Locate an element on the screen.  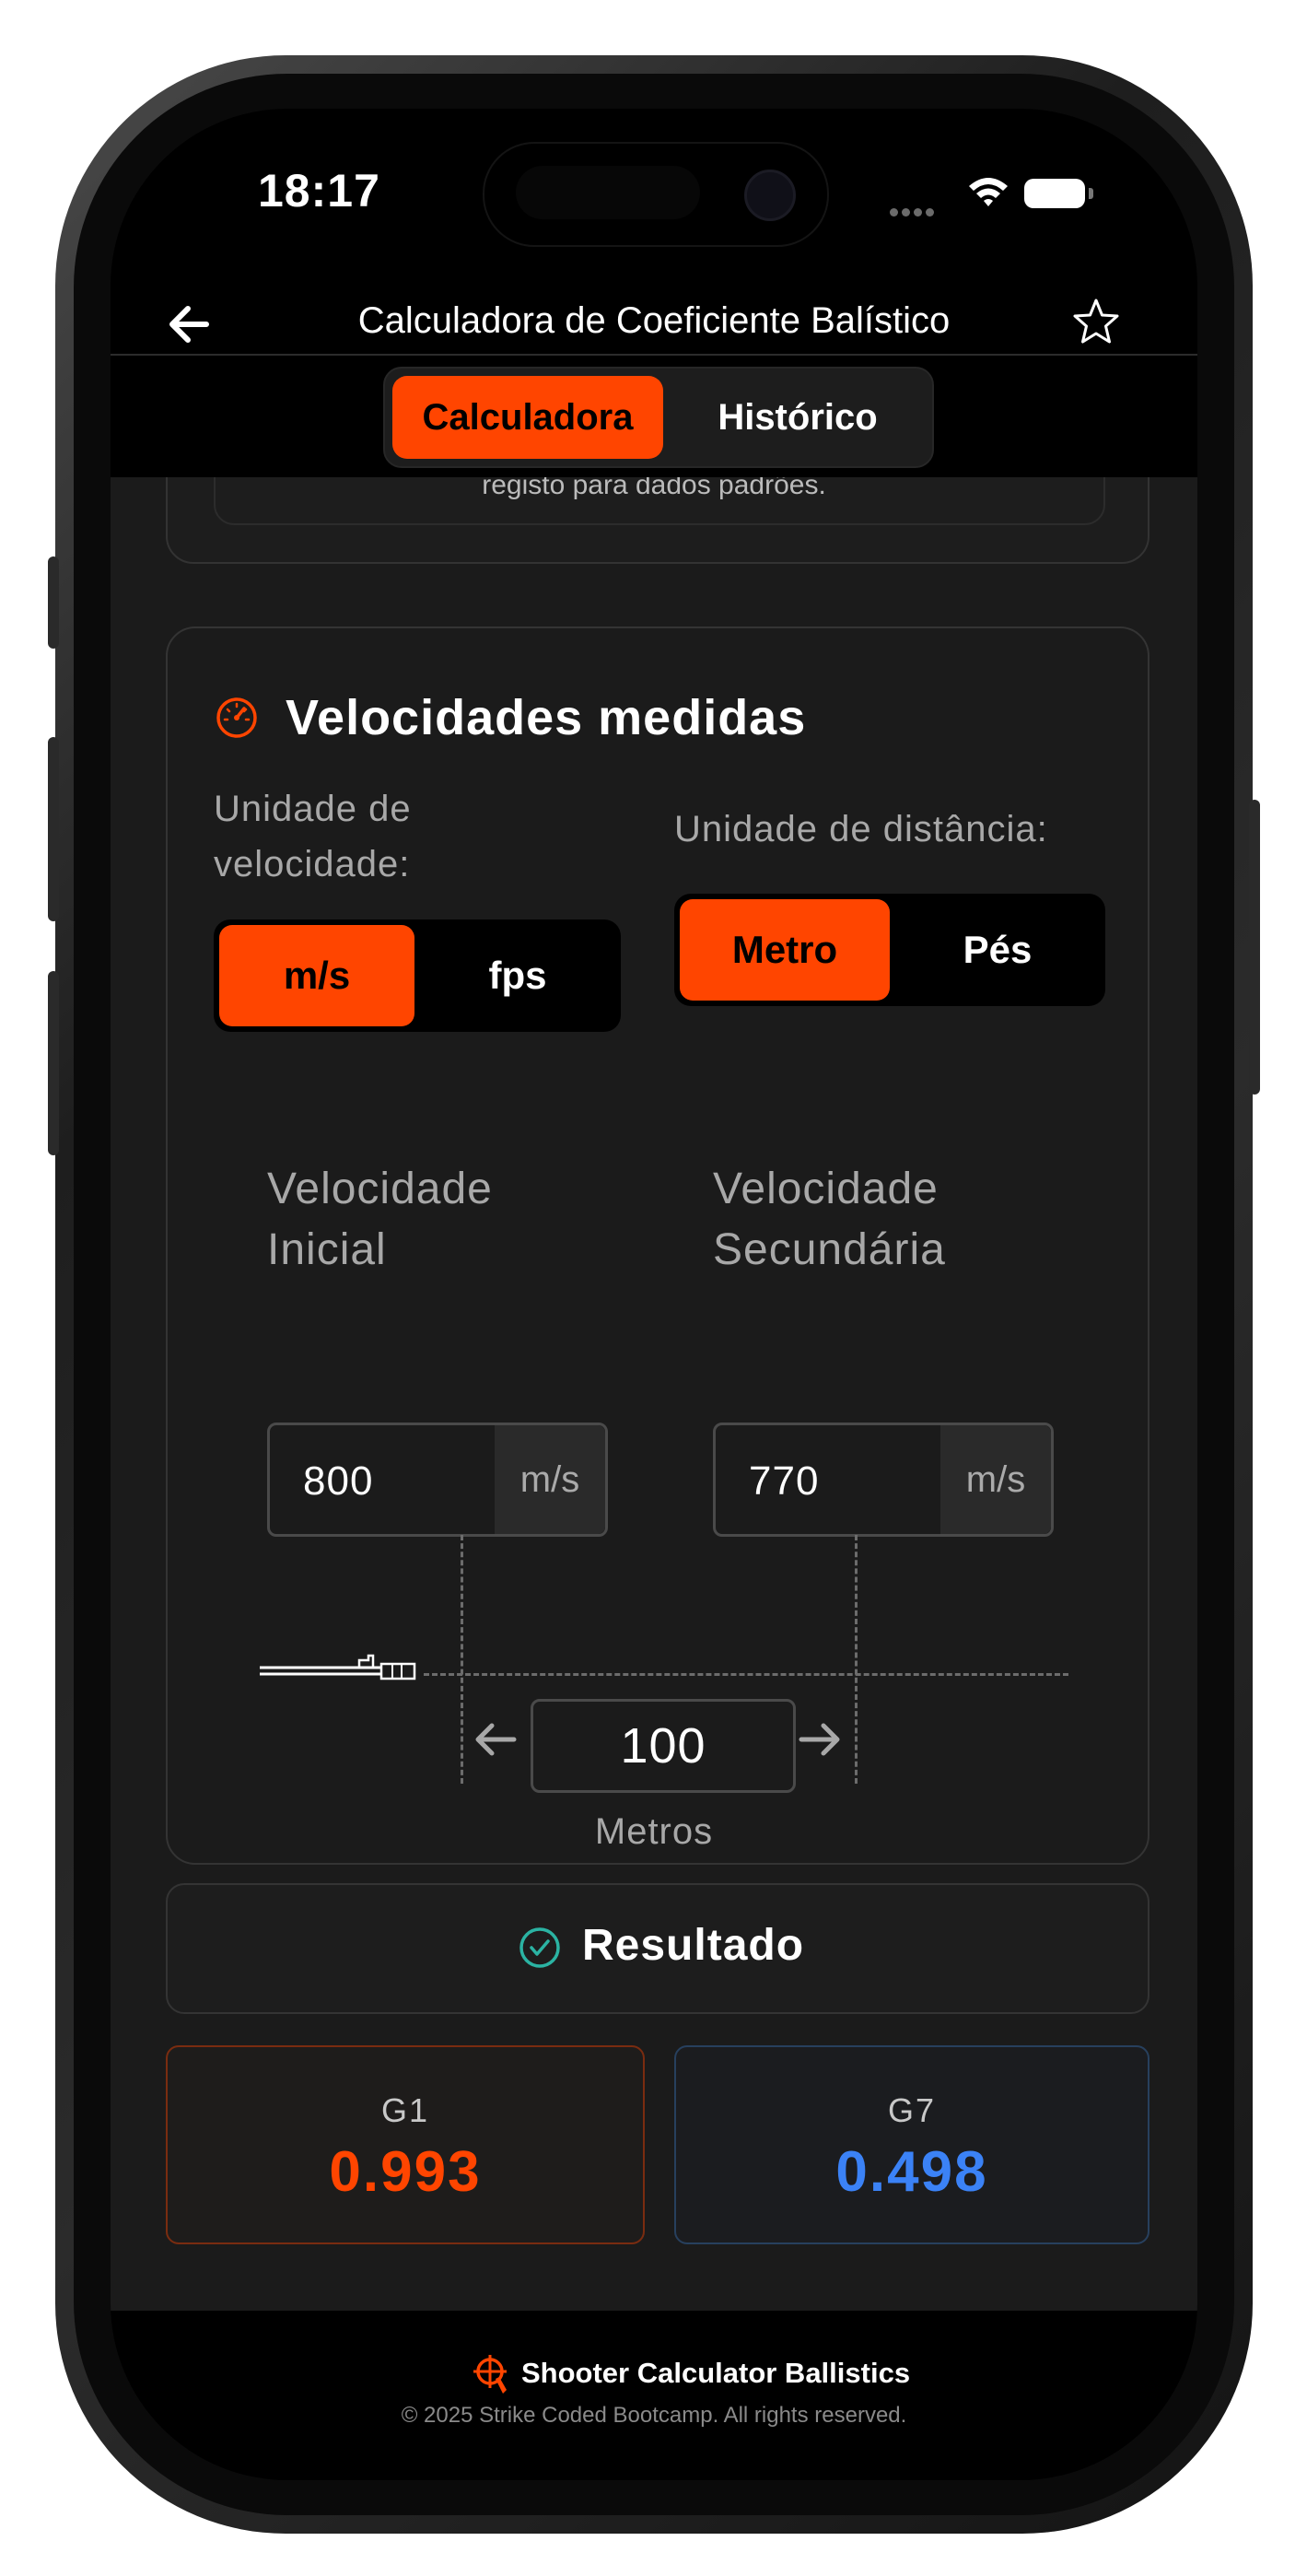
distance-unit-toggle: Metro Pés is located at coordinates (889, 950).